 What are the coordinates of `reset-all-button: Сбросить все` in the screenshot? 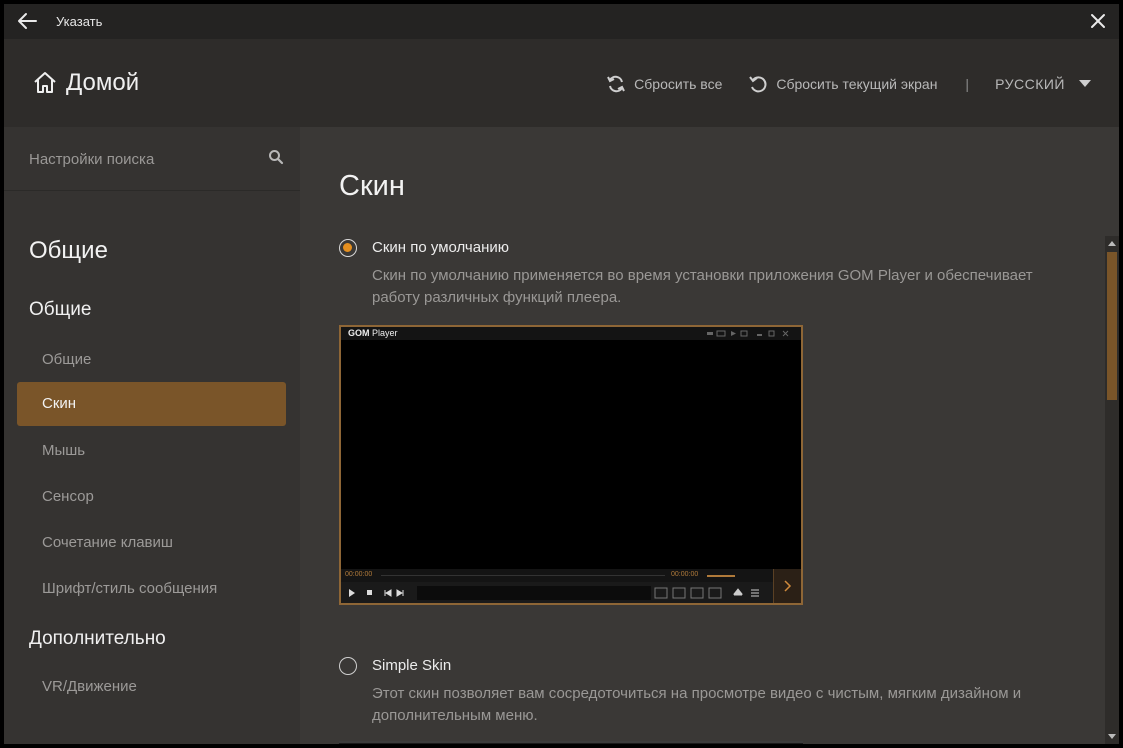 It's located at (664, 84).